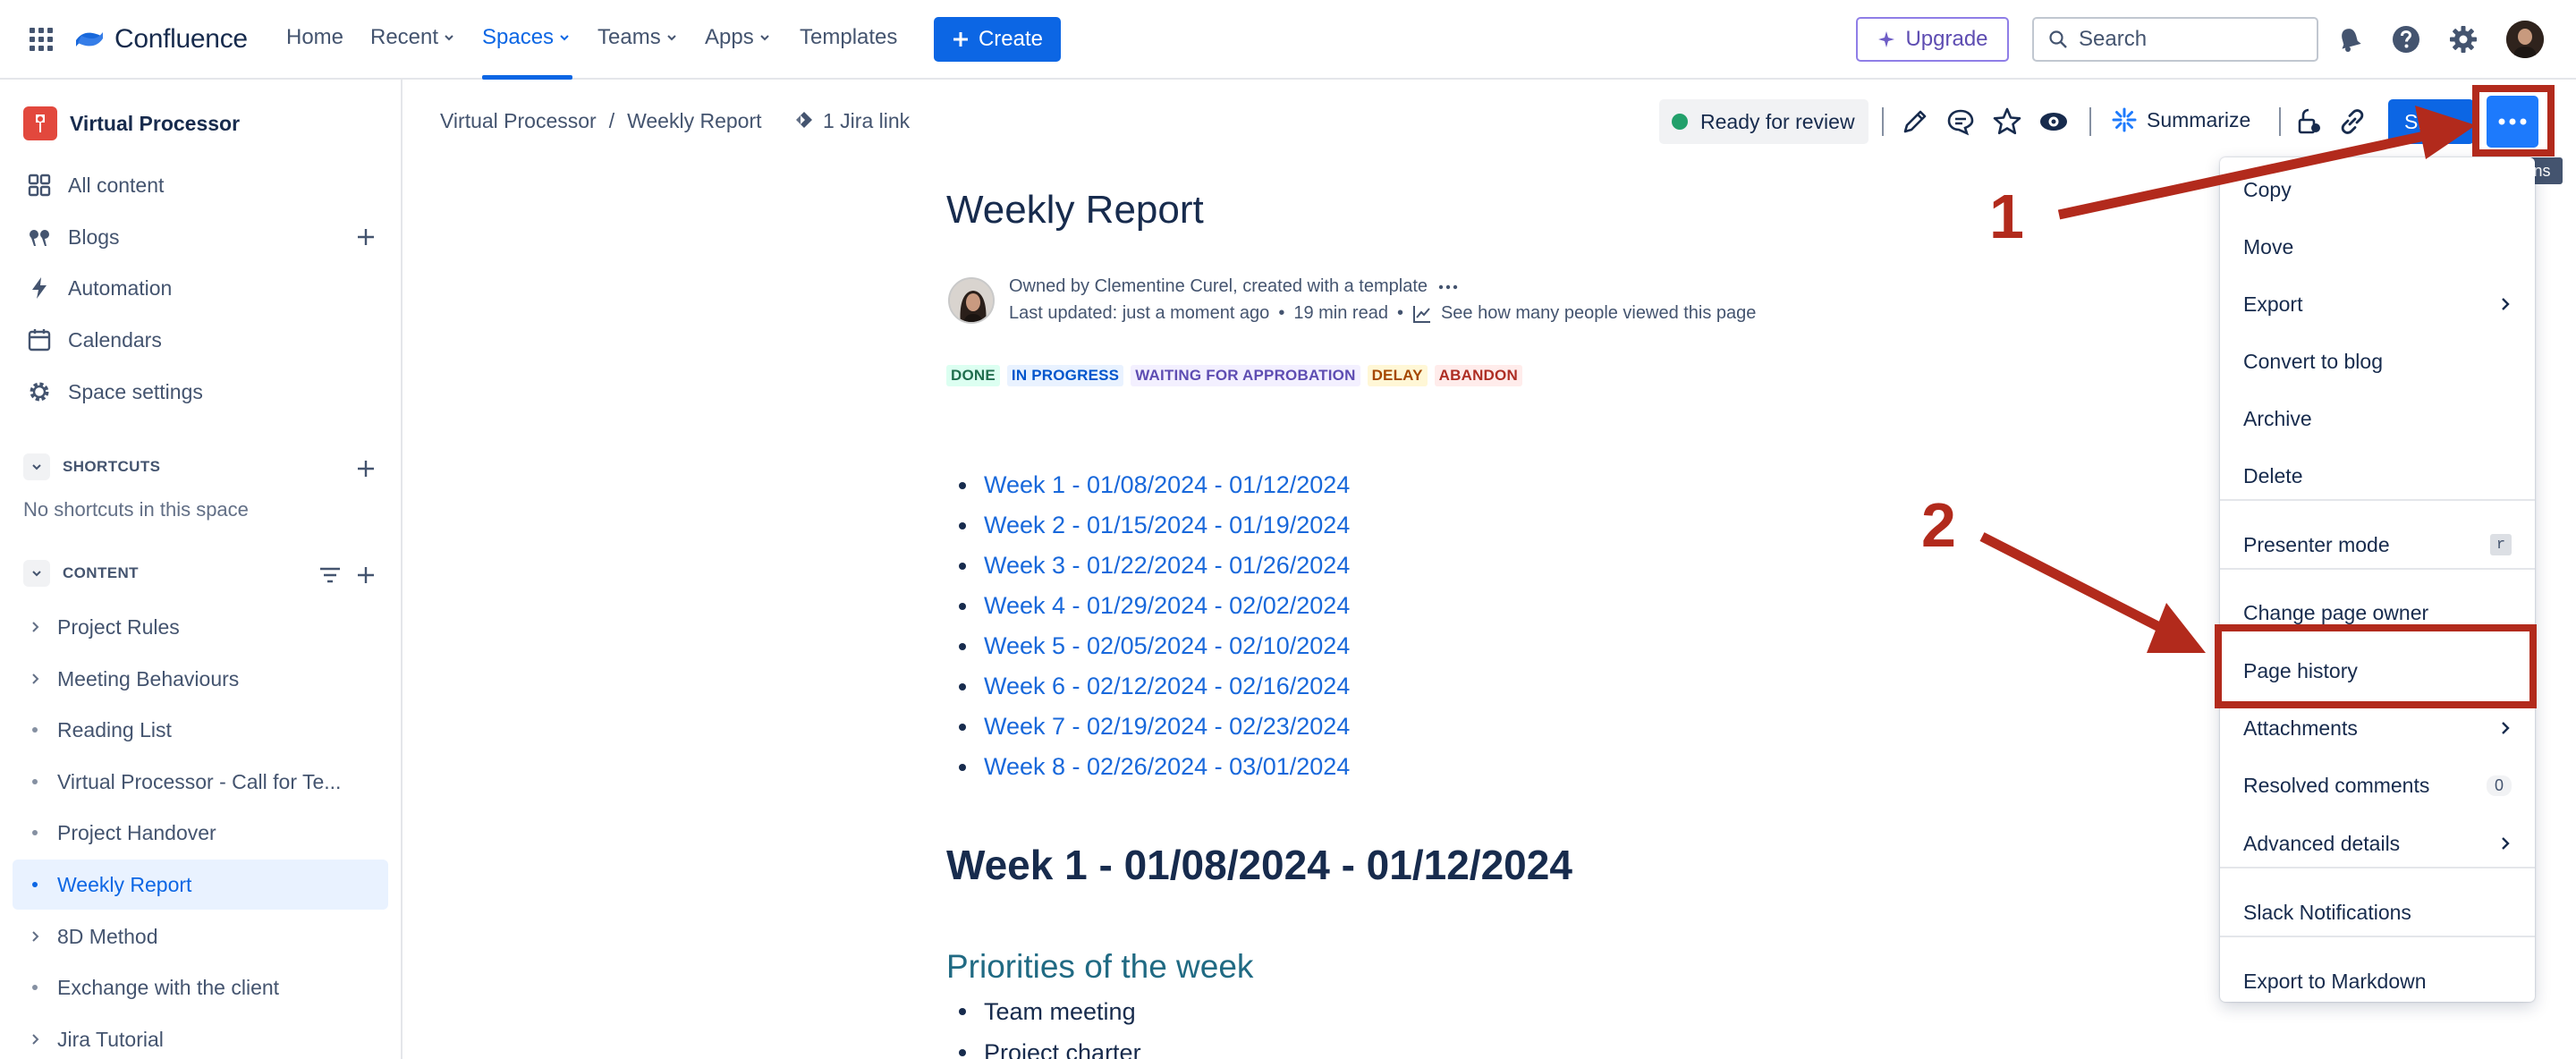  I want to click on week-link: Week 3 - 01/22/2024 - 01/26/2024, so click(1167, 566).